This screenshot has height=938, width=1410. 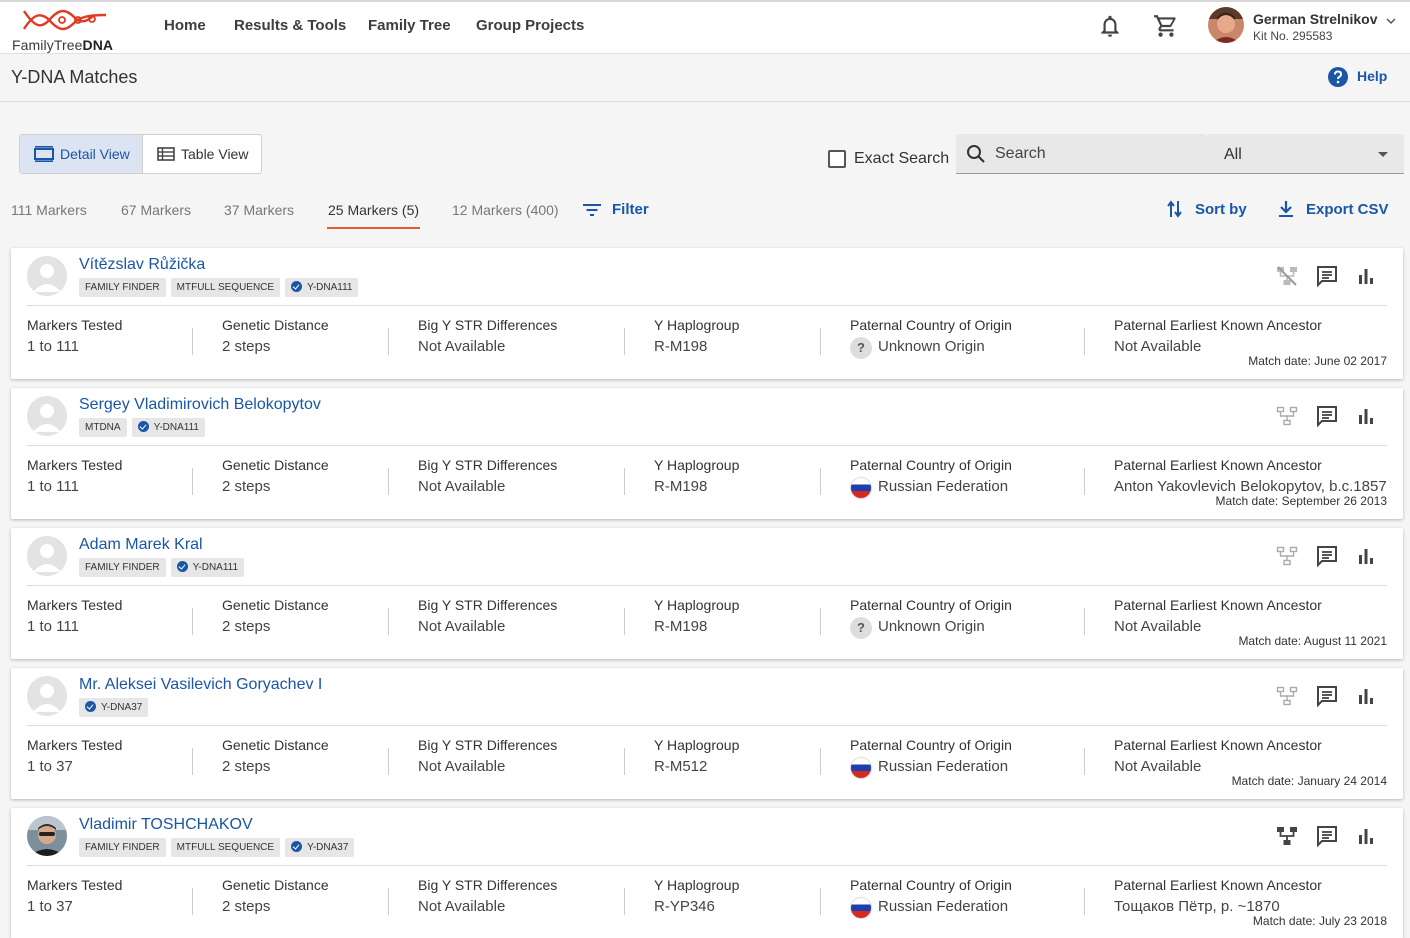 What do you see at coordinates (1250, 486) in the screenshot?
I see `earliest-ancestor-value: Anton Yakovlevich Belokopytov, b.c.1857` at bounding box center [1250, 486].